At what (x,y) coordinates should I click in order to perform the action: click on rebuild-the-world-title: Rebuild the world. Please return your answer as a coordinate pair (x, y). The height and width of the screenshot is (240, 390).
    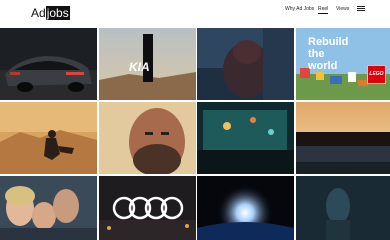
    Looking at the image, I should click on (328, 54).